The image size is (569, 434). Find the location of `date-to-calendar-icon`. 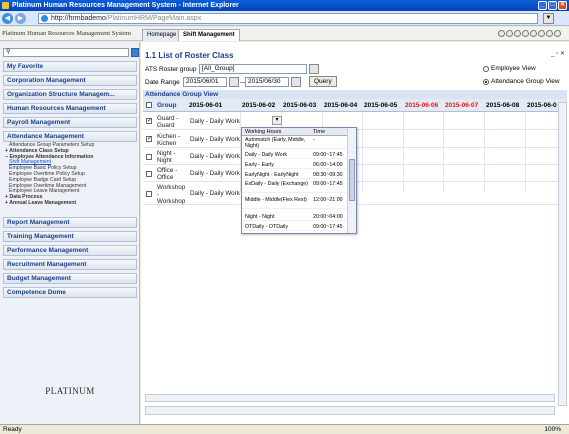

date-to-calendar-icon is located at coordinates (296, 82).